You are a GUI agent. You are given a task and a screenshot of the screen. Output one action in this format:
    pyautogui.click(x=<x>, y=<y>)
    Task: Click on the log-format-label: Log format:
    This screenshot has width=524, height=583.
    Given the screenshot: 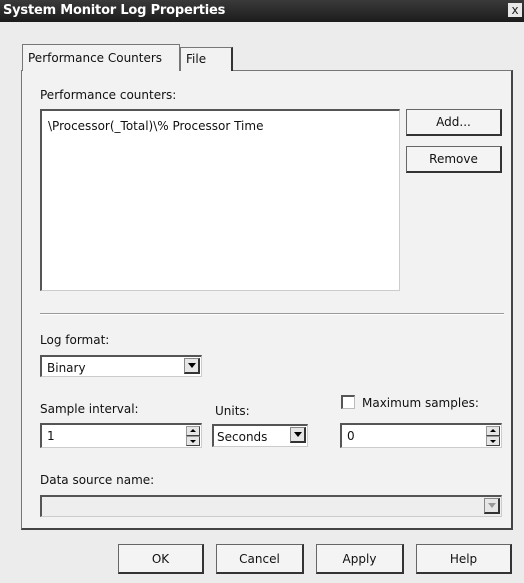 What is the action you would take?
    pyautogui.click(x=75, y=340)
    